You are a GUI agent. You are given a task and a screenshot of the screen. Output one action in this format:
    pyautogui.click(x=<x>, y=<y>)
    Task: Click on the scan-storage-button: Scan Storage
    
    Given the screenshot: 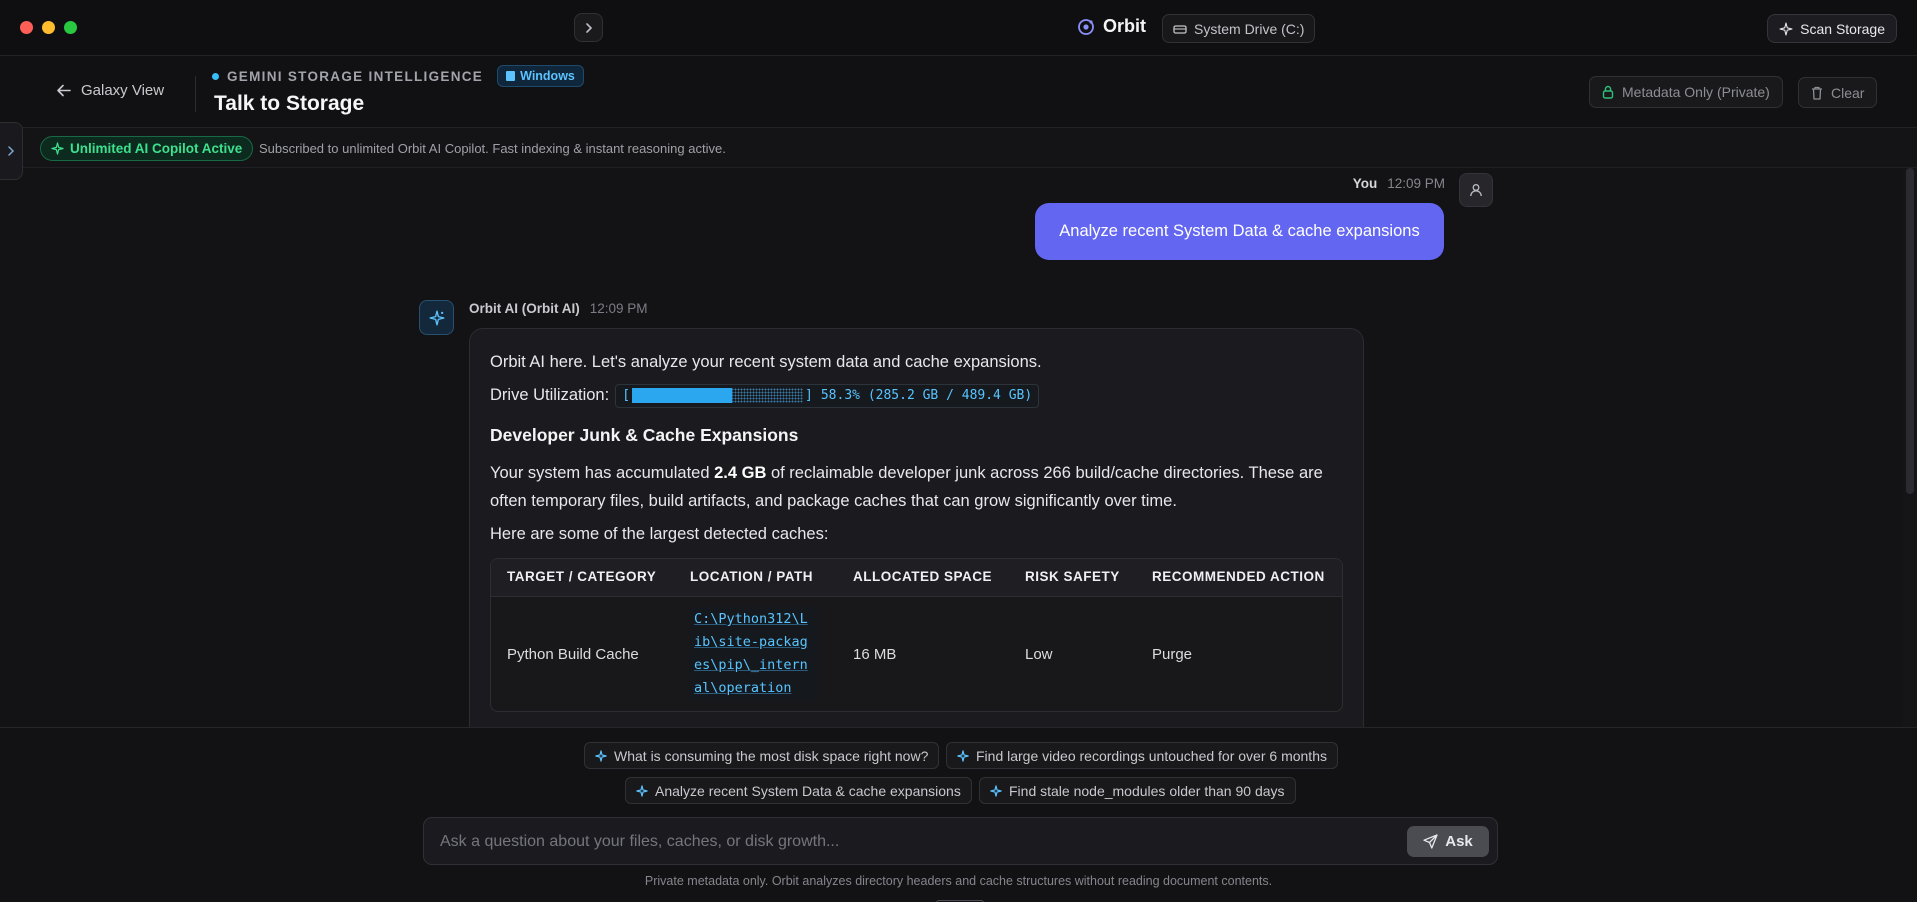 What is the action you would take?
    pyautogui.click(x=1832, y=28)
    